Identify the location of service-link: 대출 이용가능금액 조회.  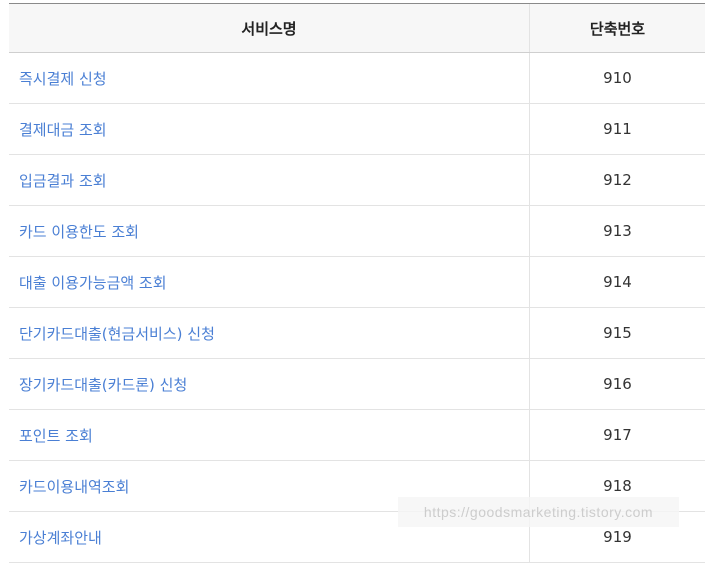
(93, 282).